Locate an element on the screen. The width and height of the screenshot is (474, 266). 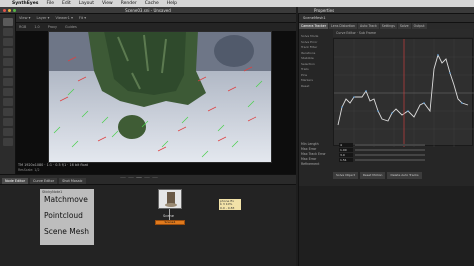
menu-file: File is located at coordinates (50, 3).